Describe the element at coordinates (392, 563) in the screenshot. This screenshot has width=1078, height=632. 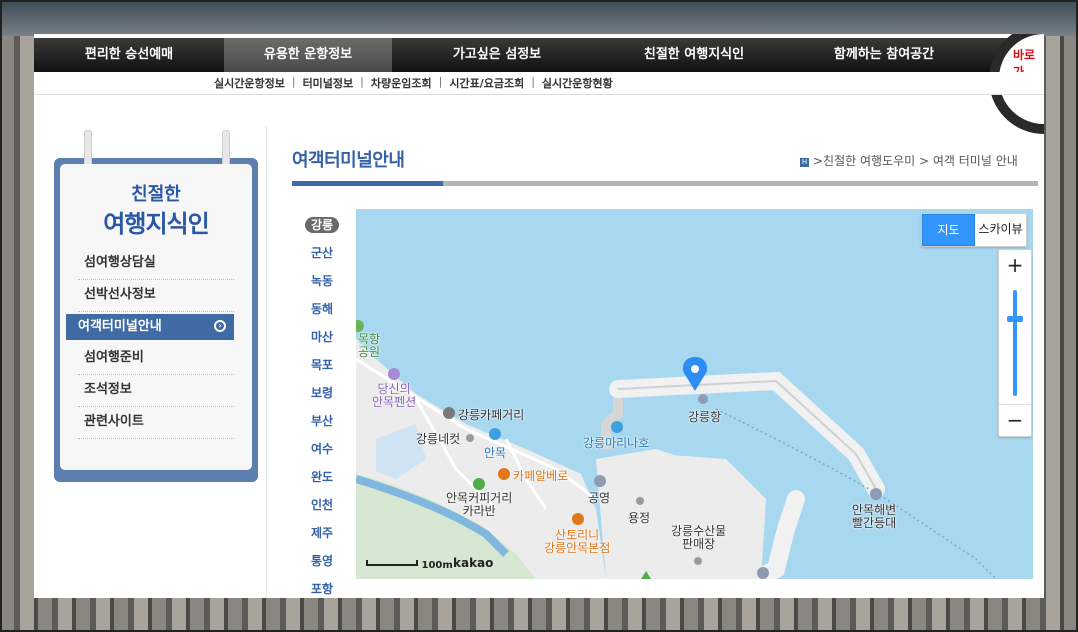
I see `scale-bar` at that location.